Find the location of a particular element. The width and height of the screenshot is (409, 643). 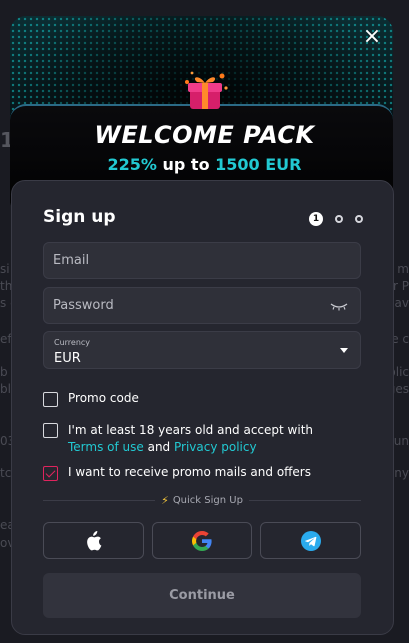

email-field is located at coordinates (202, 260).